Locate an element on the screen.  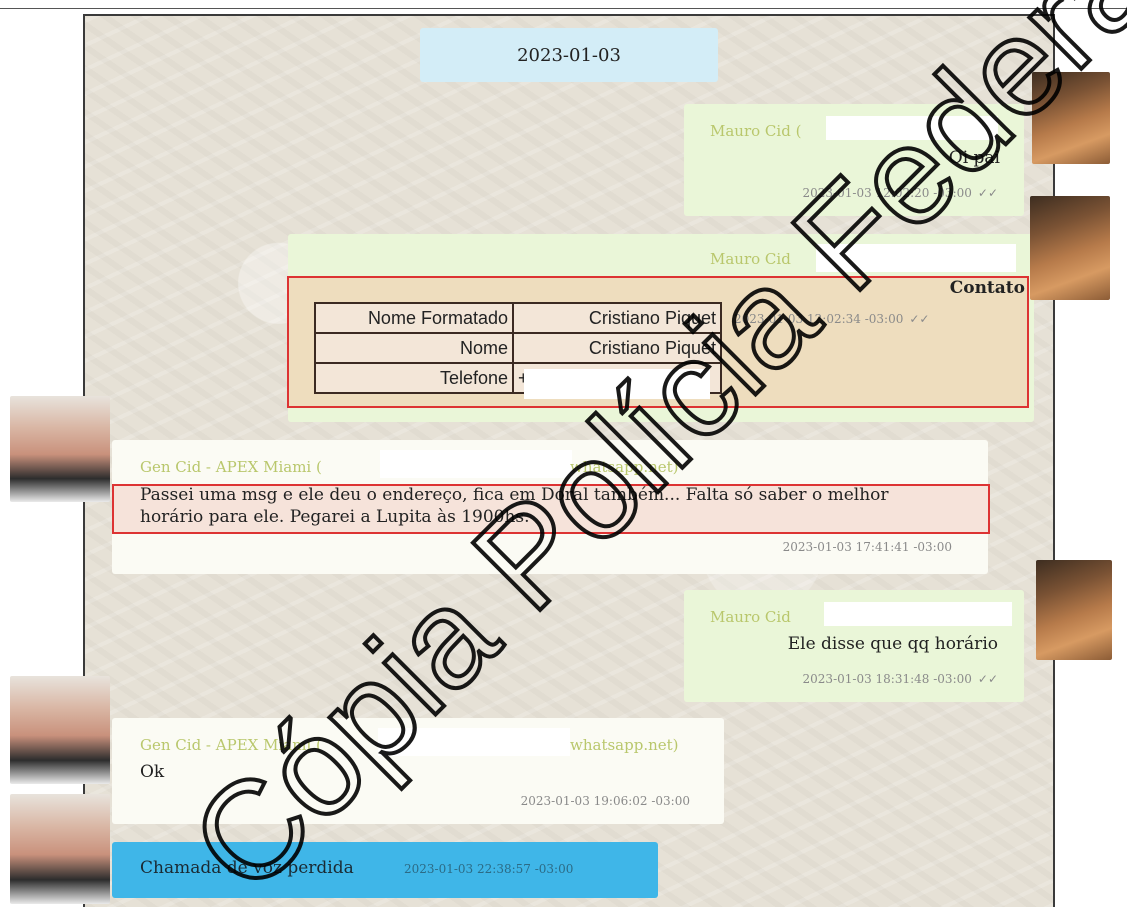
message-meta: 2023-01-03 12:02:20 -03:00 ✓✓ is located at coordinates (900, 191).